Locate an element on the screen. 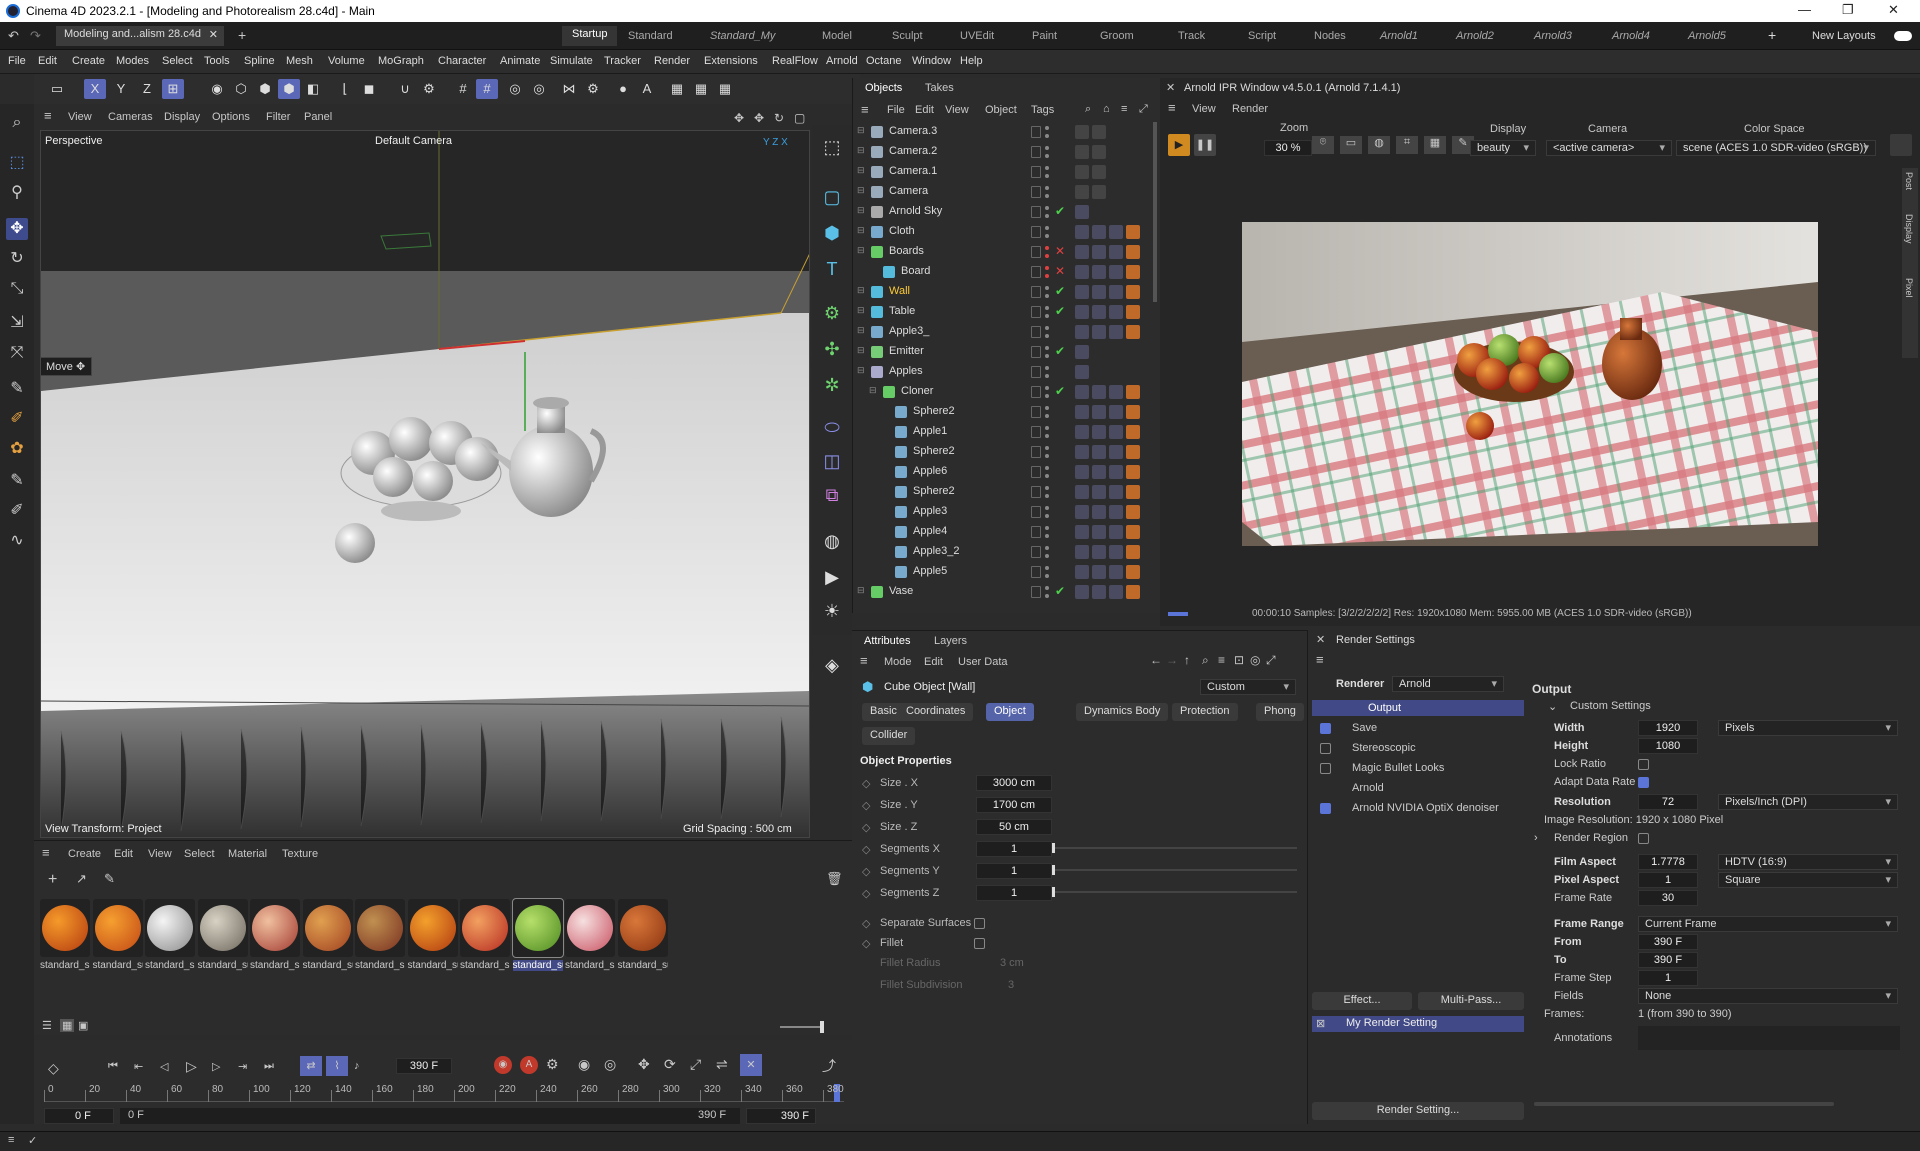 The width and height of the screenshot is (1920, 1151). tab-attributes: Attributes is located at coordinates (887, 641).